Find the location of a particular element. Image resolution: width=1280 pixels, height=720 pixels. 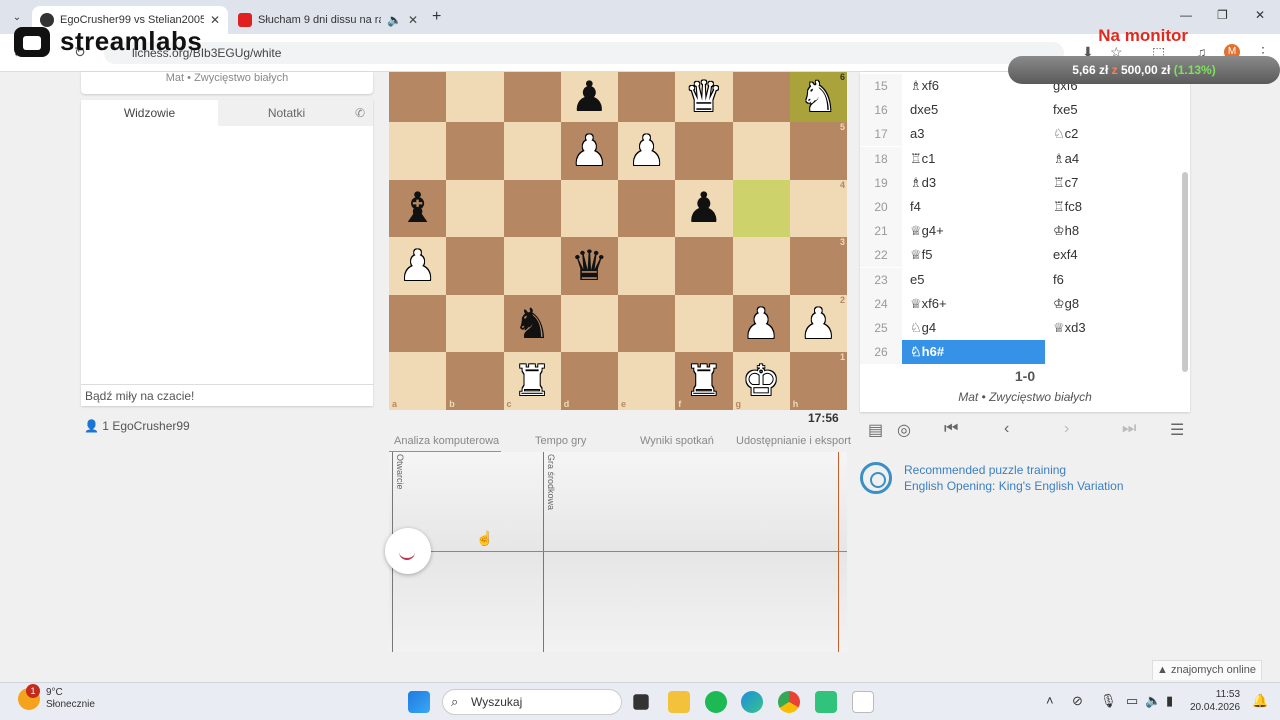

first-move-icon: ⏮ is located at coordinates (951, 429).